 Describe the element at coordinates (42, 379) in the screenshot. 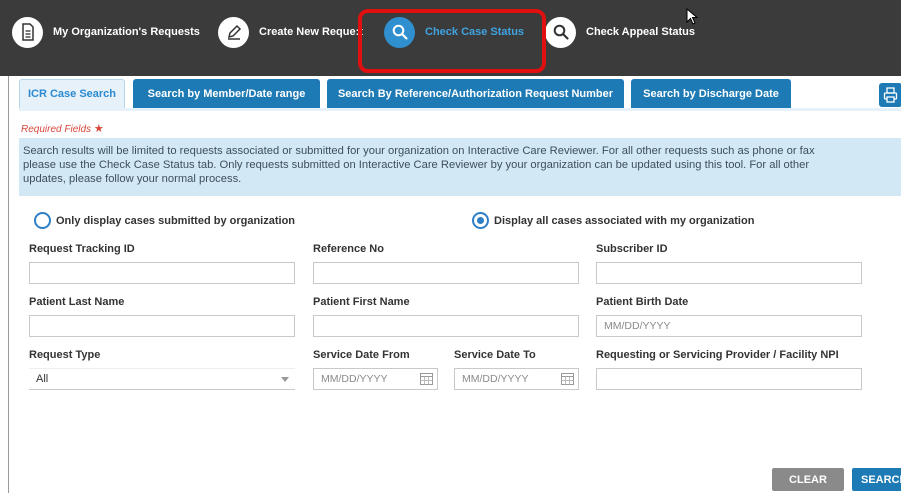

I see `request-type-value: All` at that location.